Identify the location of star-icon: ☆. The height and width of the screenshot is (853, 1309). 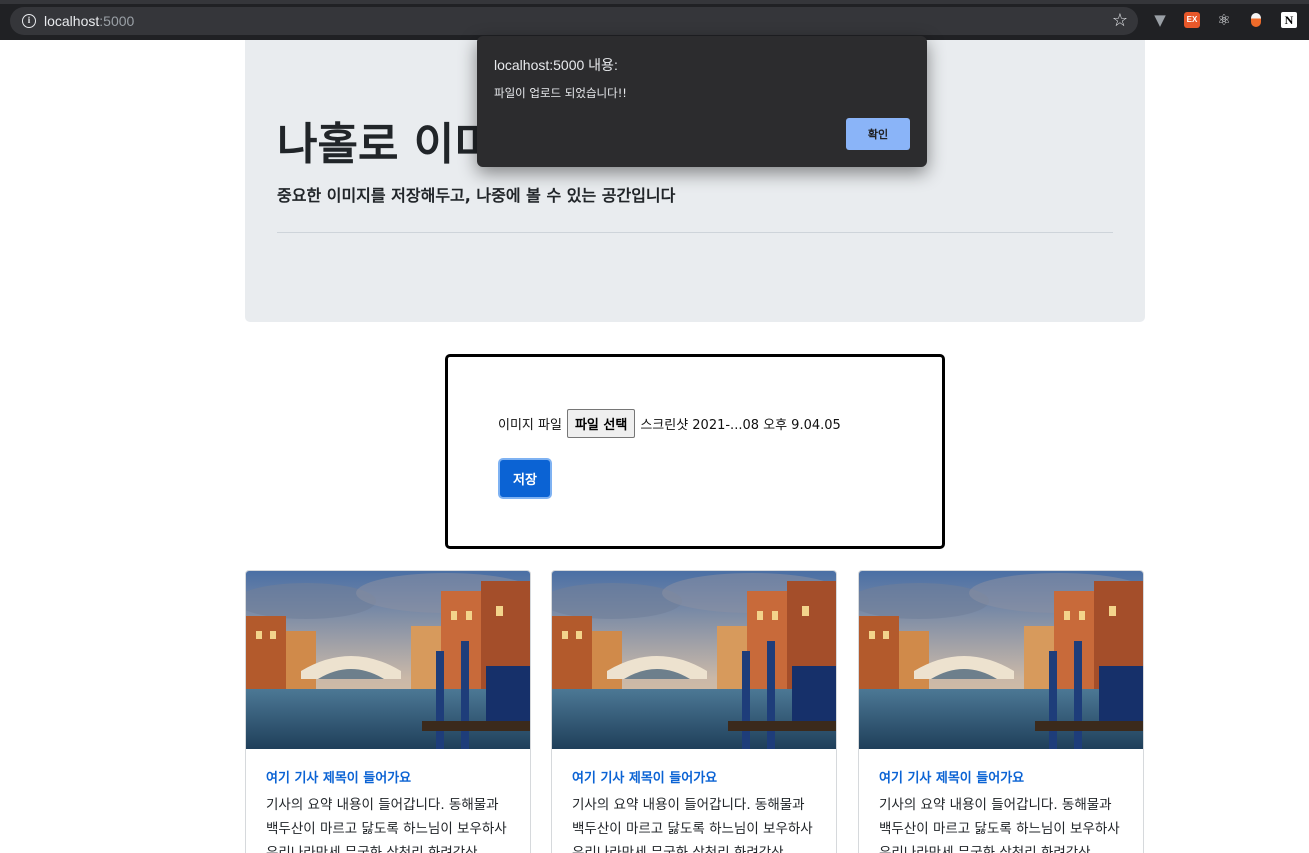
(1120, 20).